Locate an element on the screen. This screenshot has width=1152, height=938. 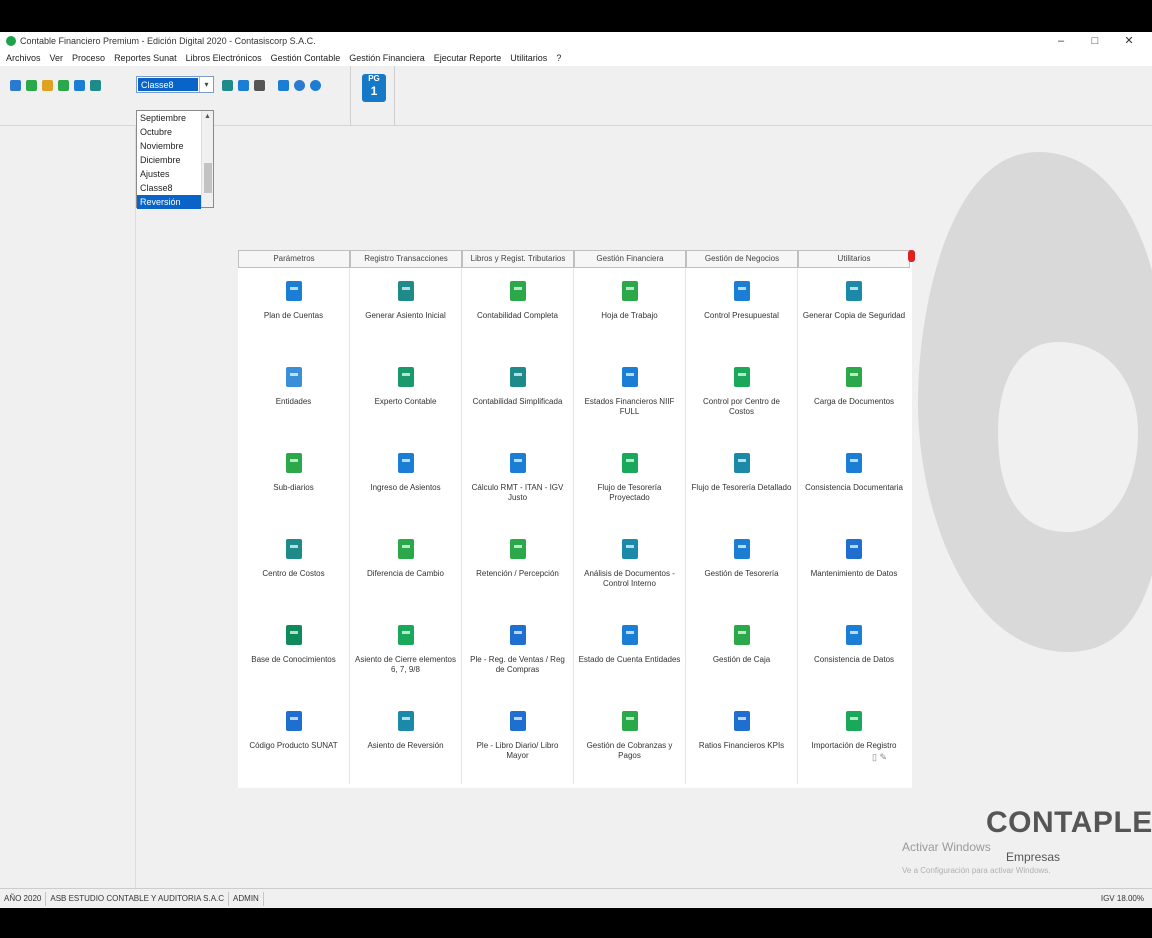
tool-chart-icon is located at coordinates (31, 85).